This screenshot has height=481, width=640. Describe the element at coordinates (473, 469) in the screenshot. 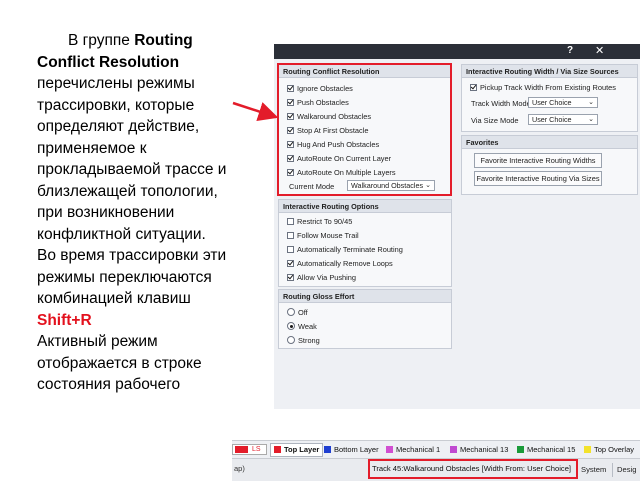

I see `status-highlight` at that location.